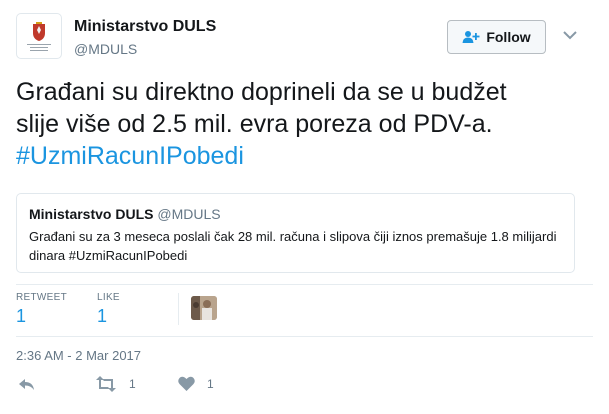 The image size is (609, 414). Describe the element at coordinates (471, 37) in the screenshot. I see `follow-user-icon` at that location.